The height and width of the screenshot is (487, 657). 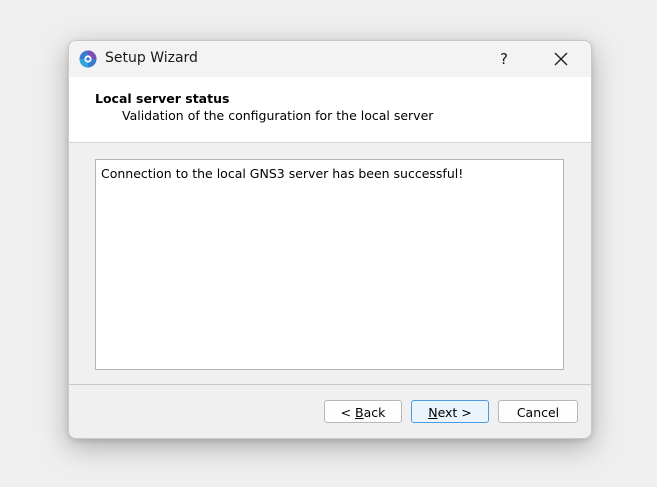 What do you see at coordinates (504, 59) in the screenshot?
I see `help-button: ?` at bounding box center [504, 59].